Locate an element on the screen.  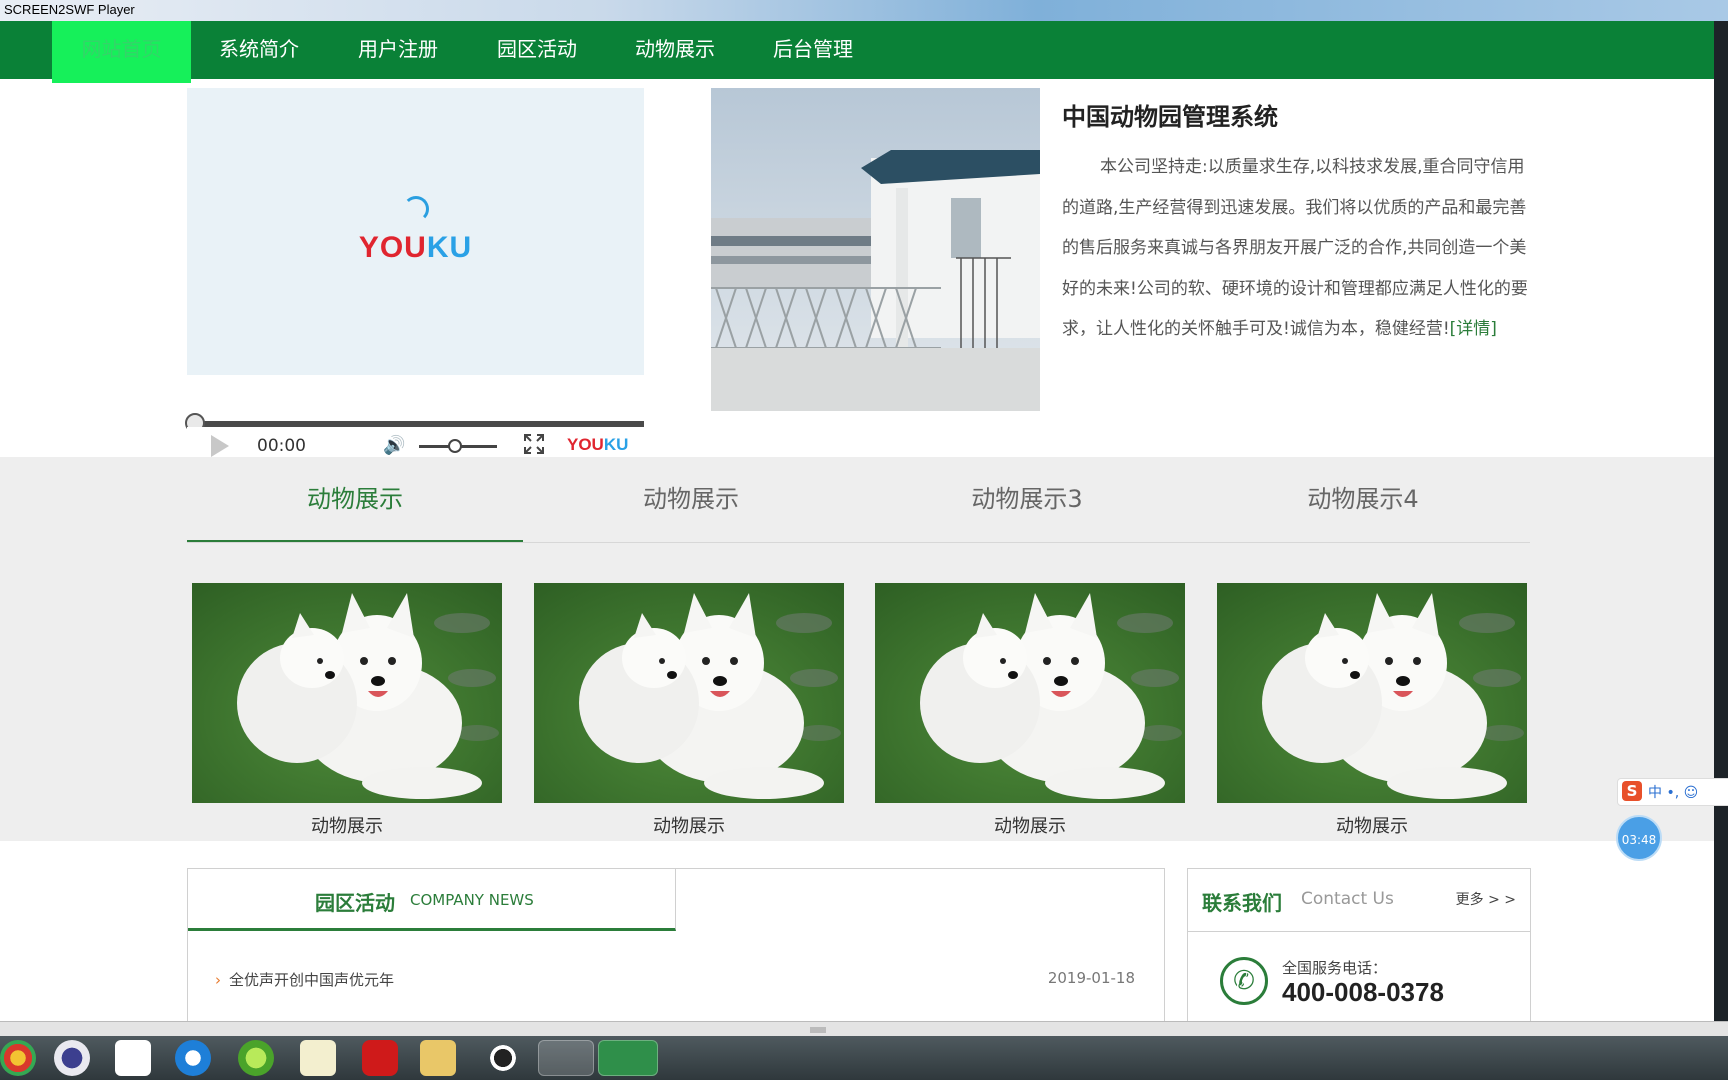
eclipse-icon is located at coordinates (72, 1058).